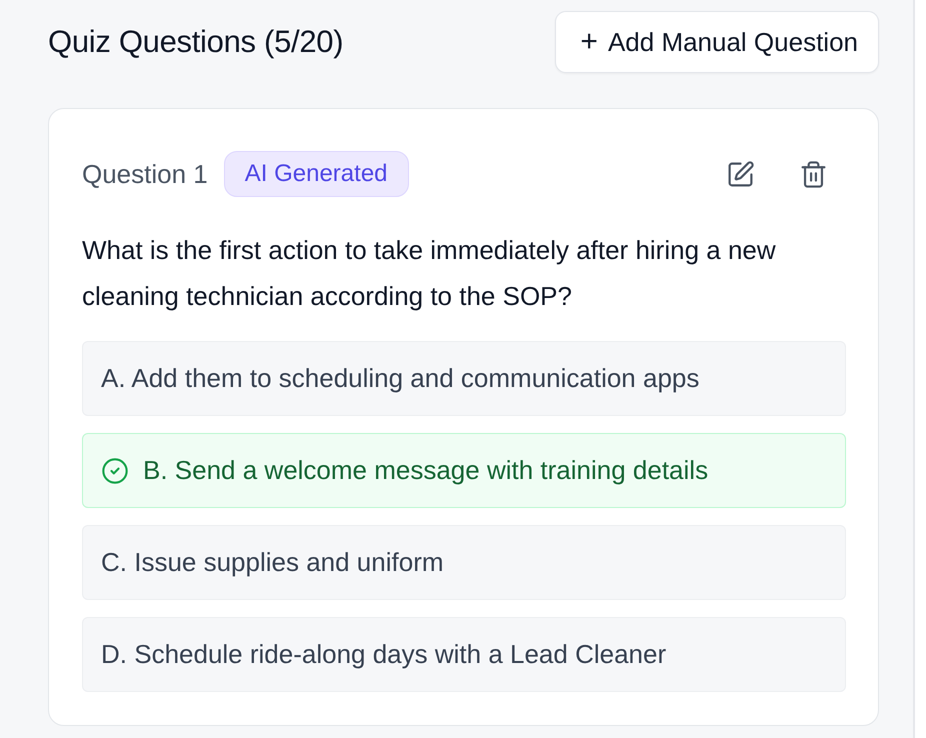 The image size is (926, 738). I want to click on delete-icon, so click(813, 174).